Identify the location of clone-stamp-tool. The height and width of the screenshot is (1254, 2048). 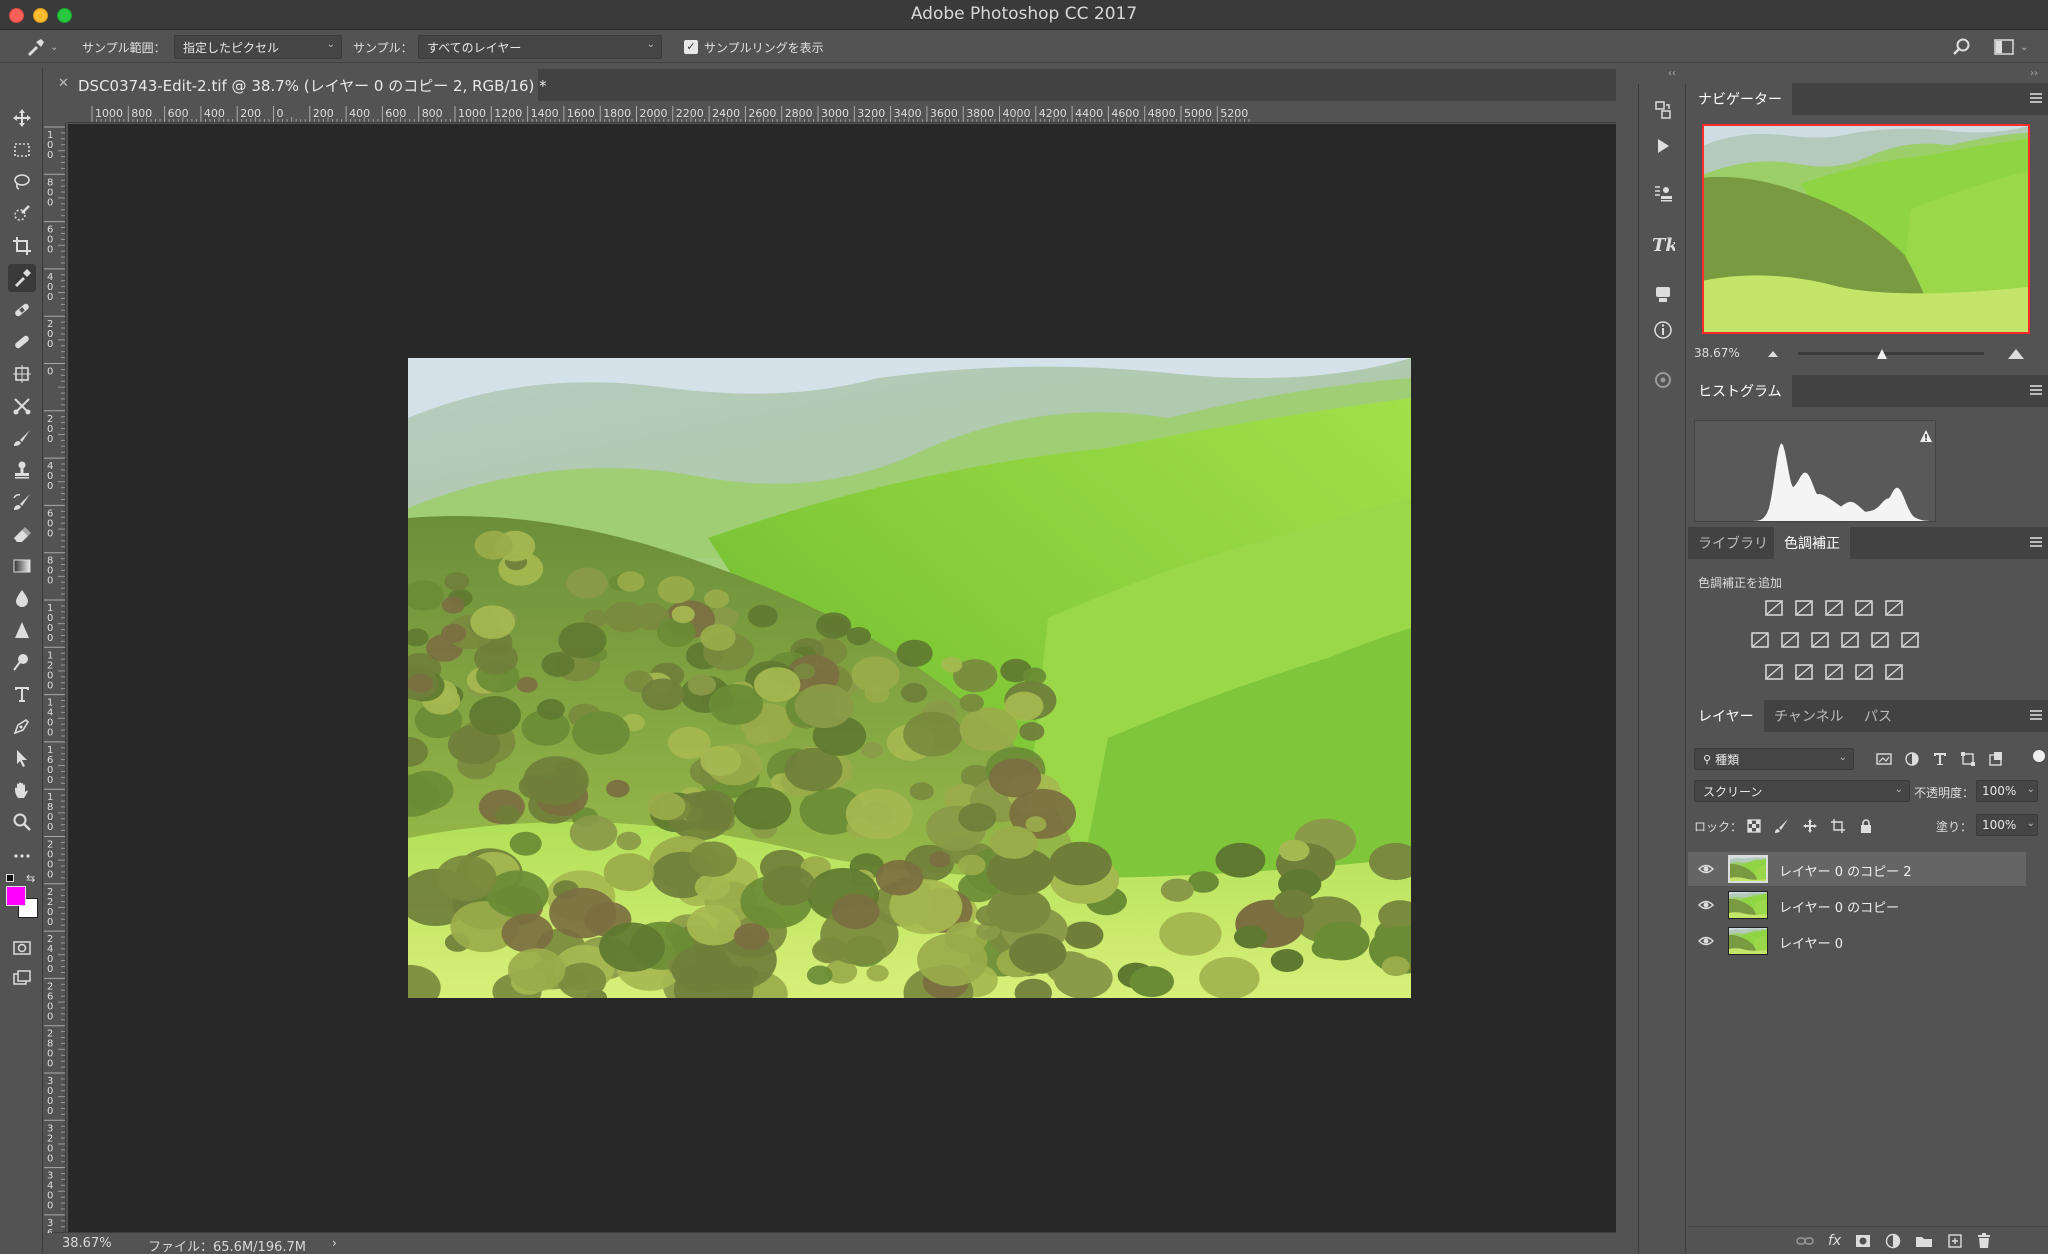
(22, 470).